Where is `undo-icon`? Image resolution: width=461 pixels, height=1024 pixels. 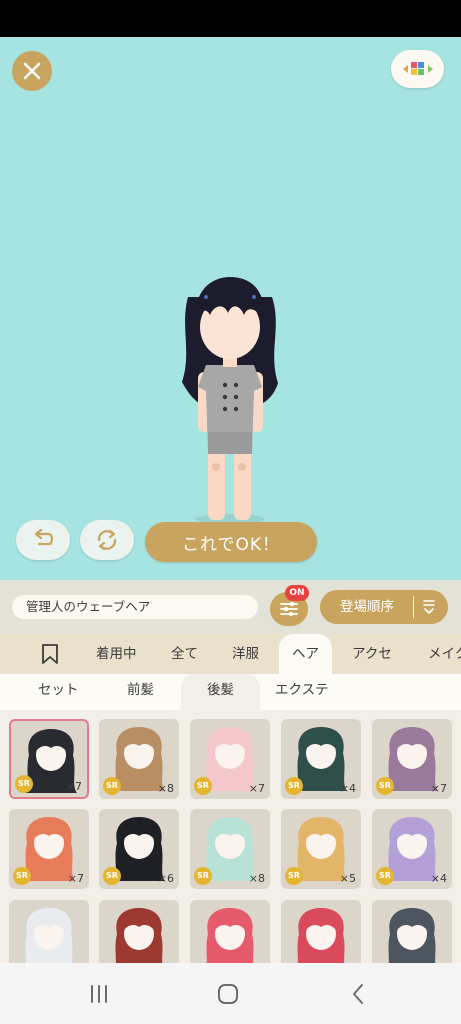
undo-icon is located at coordinates (44, 537).